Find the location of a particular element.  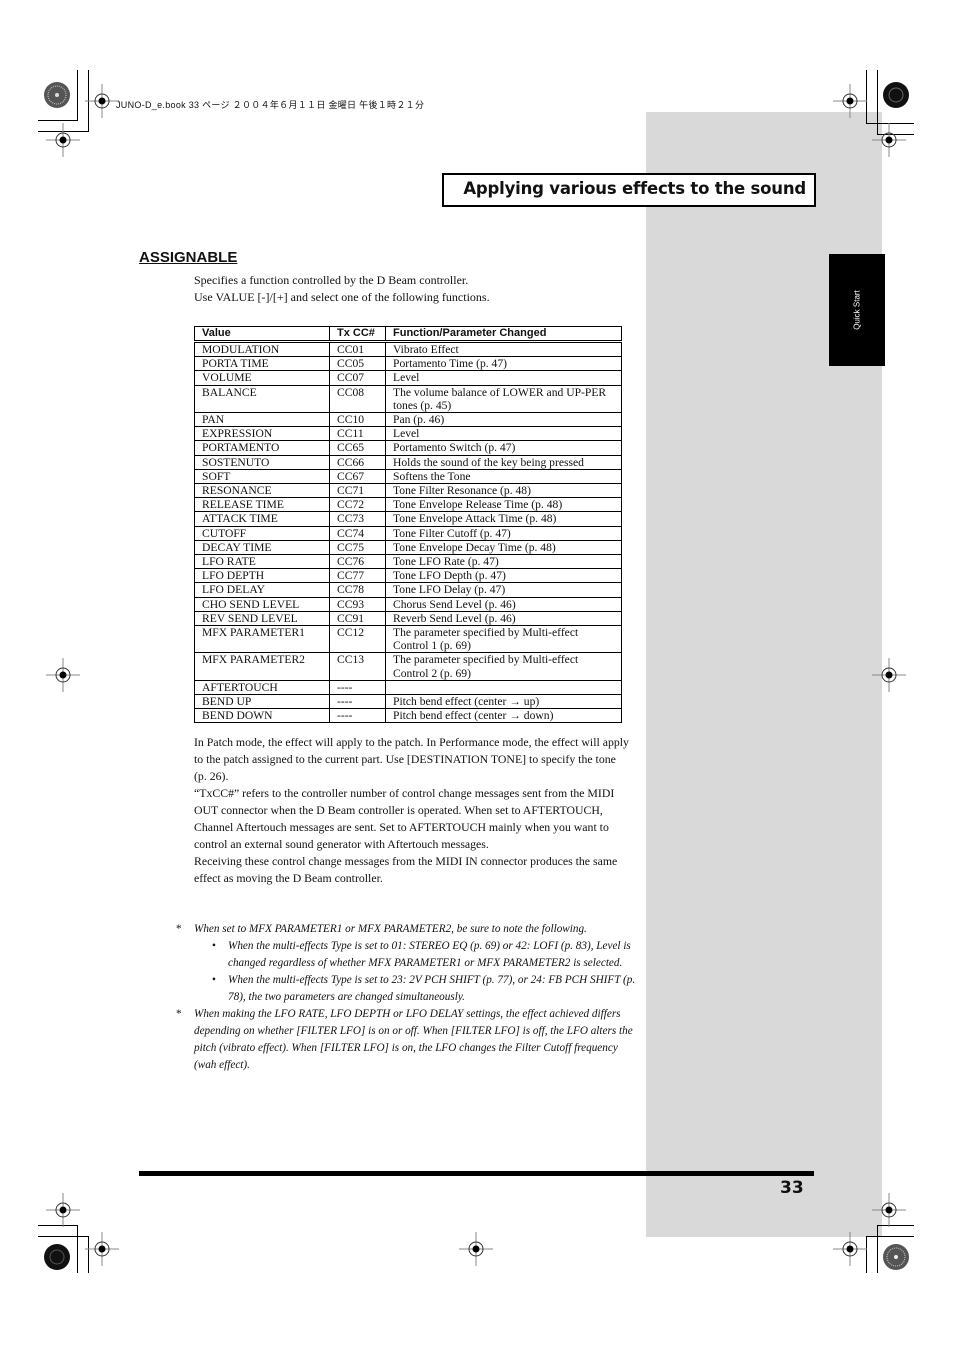

value-cell: MFX PARAMETER2 is located at coordinates (262, 666).